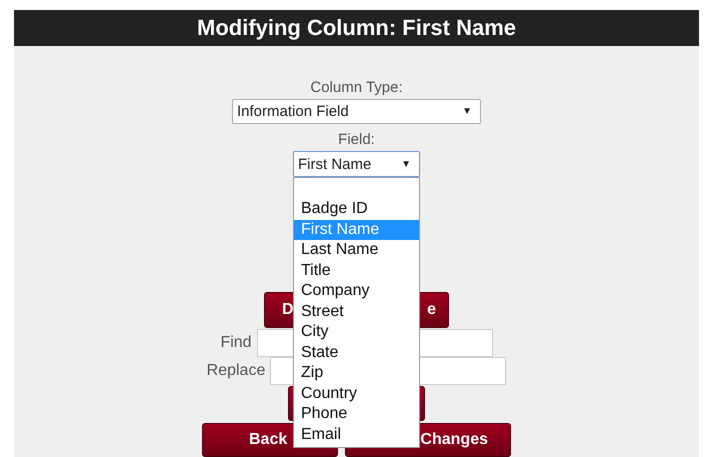 Image resolution: width=704 pixels, height=457 pixels. Describe the element at coordinates (356, 88) in the screenshot. I see `column-type-label: Column Type:` at that location.